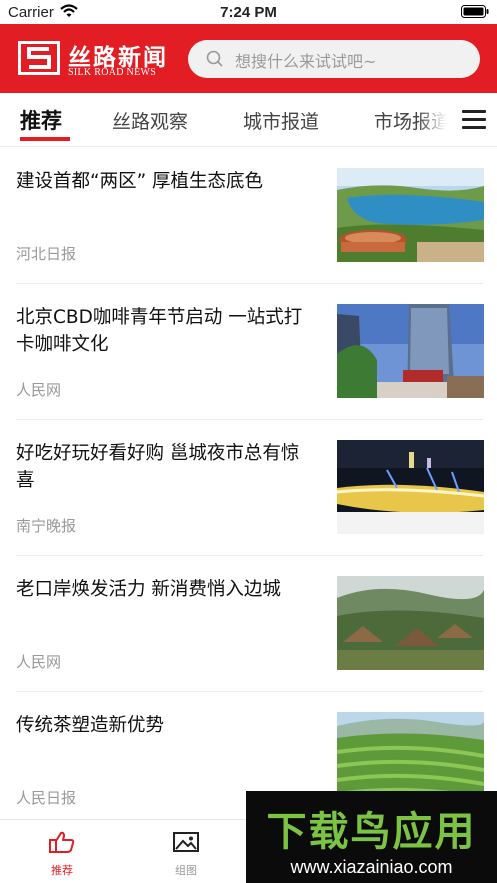 This screenshot has height=883, width=497. Describe the element at coordinates (371, 867) in the screenshot. I see `watermark-url: www.xiazainiao.com` at that location.